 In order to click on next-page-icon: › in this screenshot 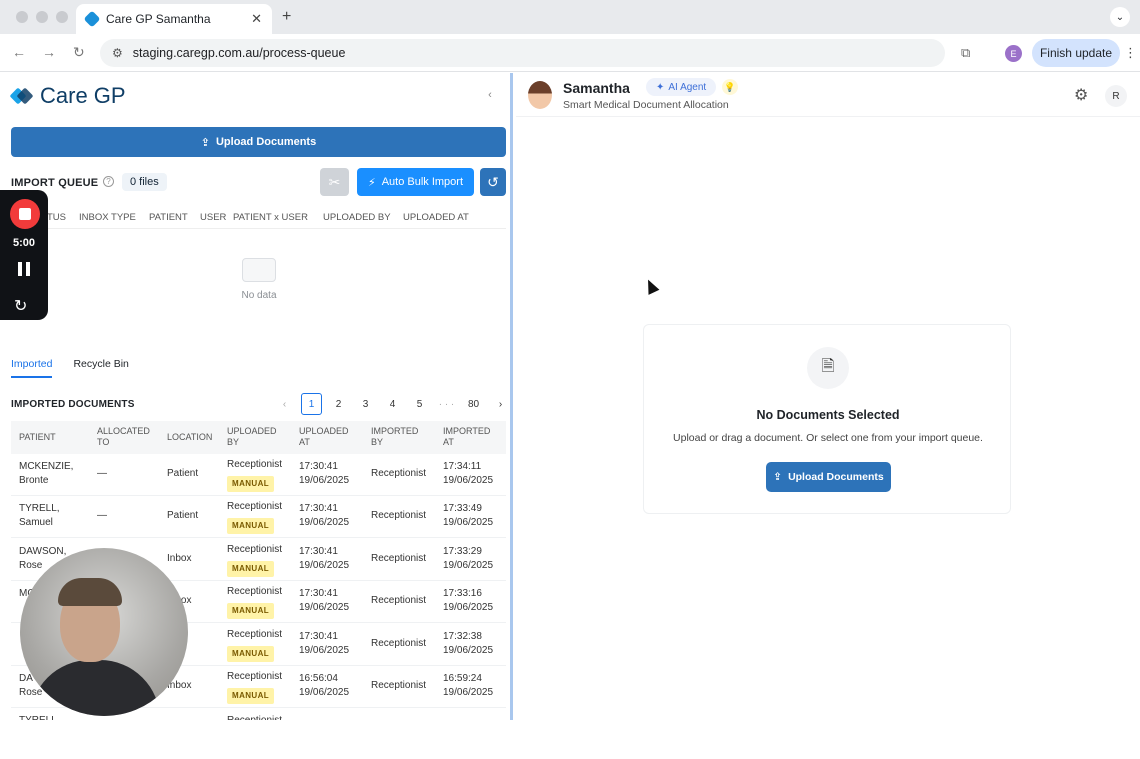, I will do `click(500, 404)`.